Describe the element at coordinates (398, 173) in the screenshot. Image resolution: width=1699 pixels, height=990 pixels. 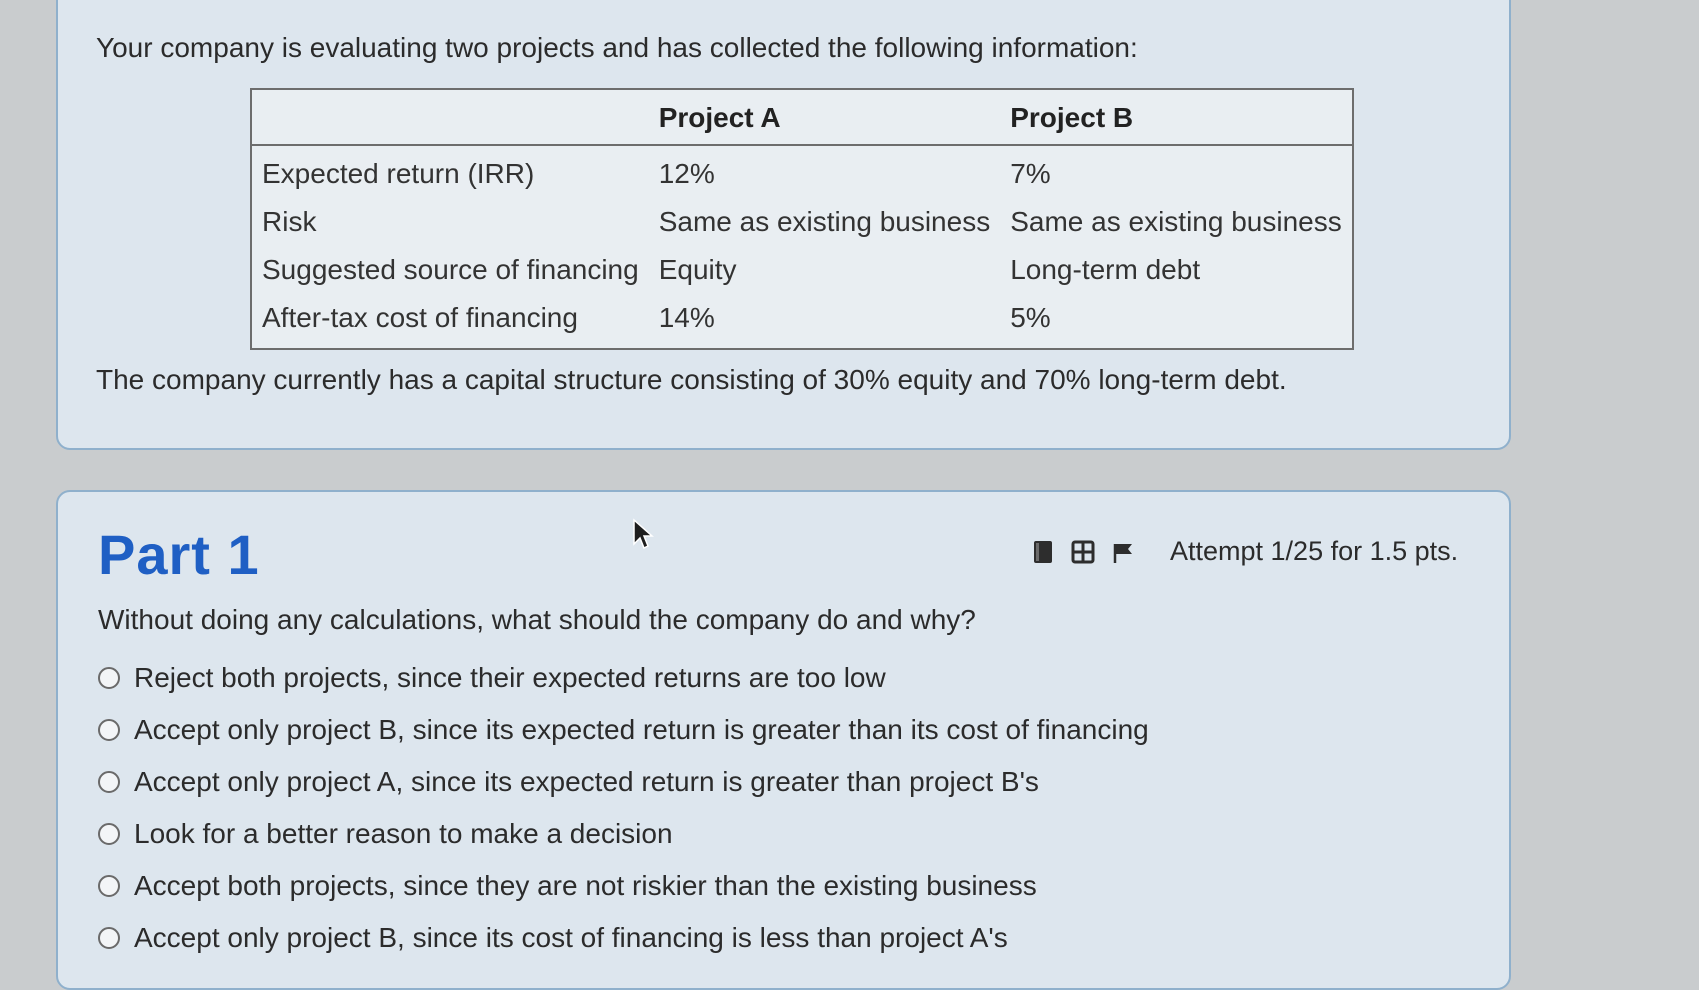
I see `row-label: Expected return (IRR)` at that location.